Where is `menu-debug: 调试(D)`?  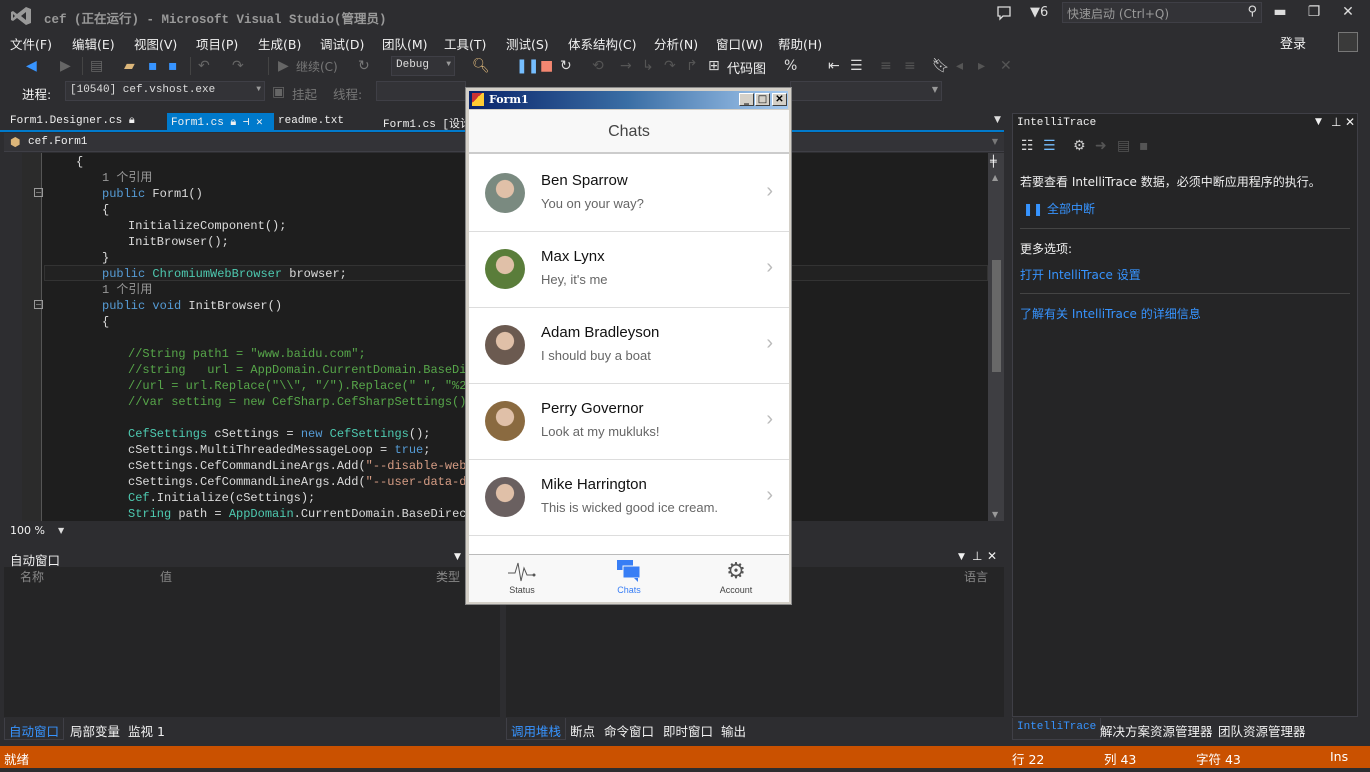 menu-debug: 调试(D) is located at coordinates (342, 43).